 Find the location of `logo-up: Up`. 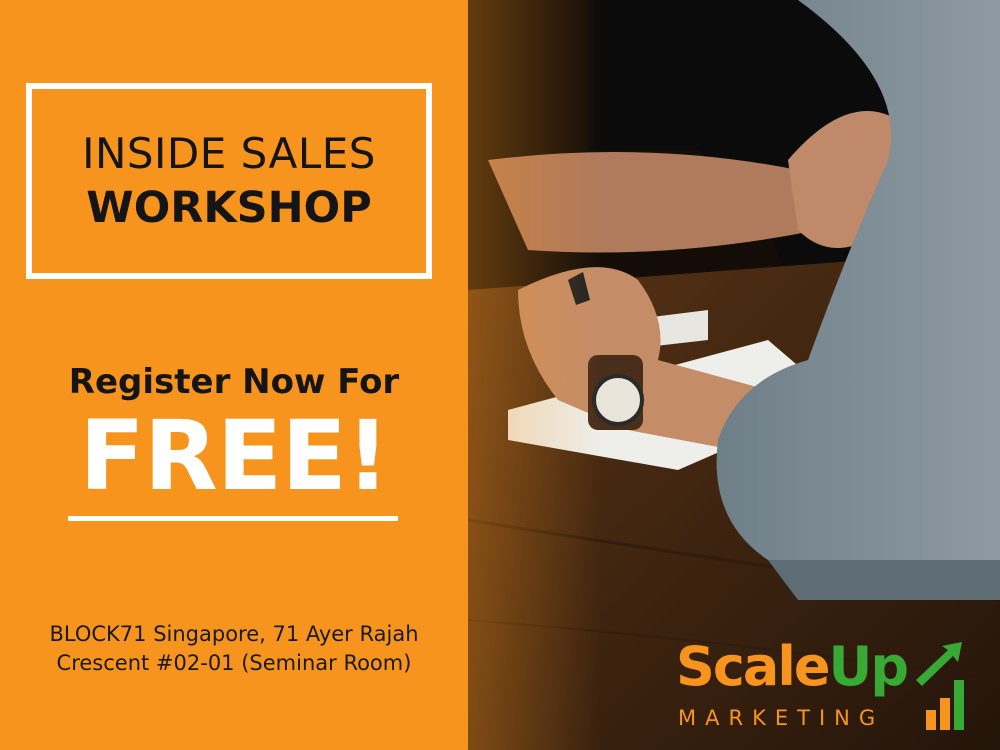

logo-up: Up is located at coordinates (868, 666).